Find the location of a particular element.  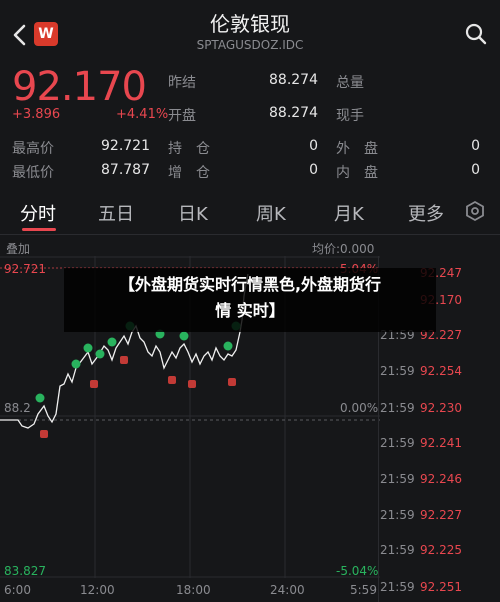

tab-five-day: 五日 is located at coordinates (116, 213).